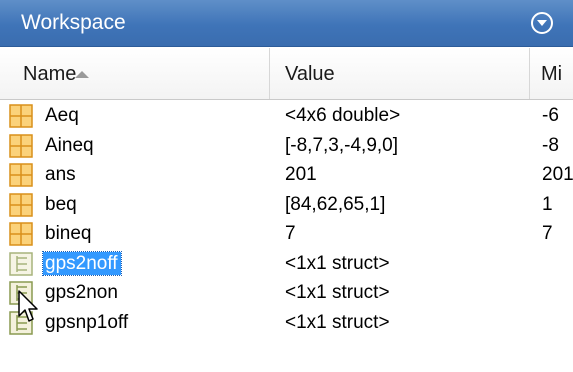 The height and width of the screenshot is (372, 573). I want to click on variable-name: beq, so click(61, 204).